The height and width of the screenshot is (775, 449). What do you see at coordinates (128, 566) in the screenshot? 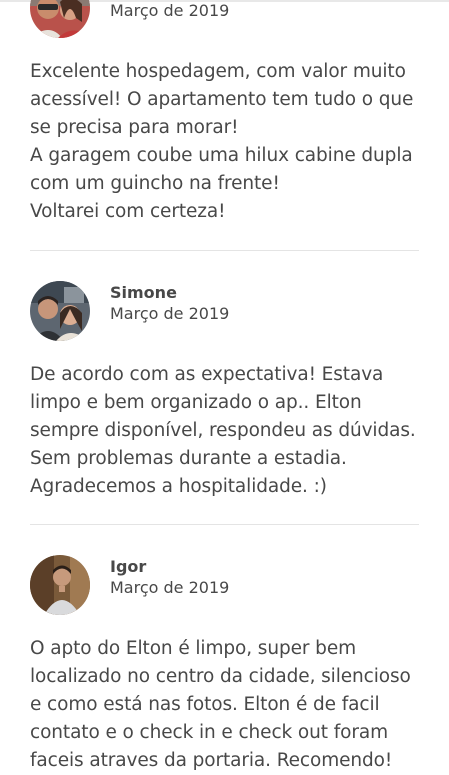
I see `reviewer-name: Igor` at bounding box center [128, 566].